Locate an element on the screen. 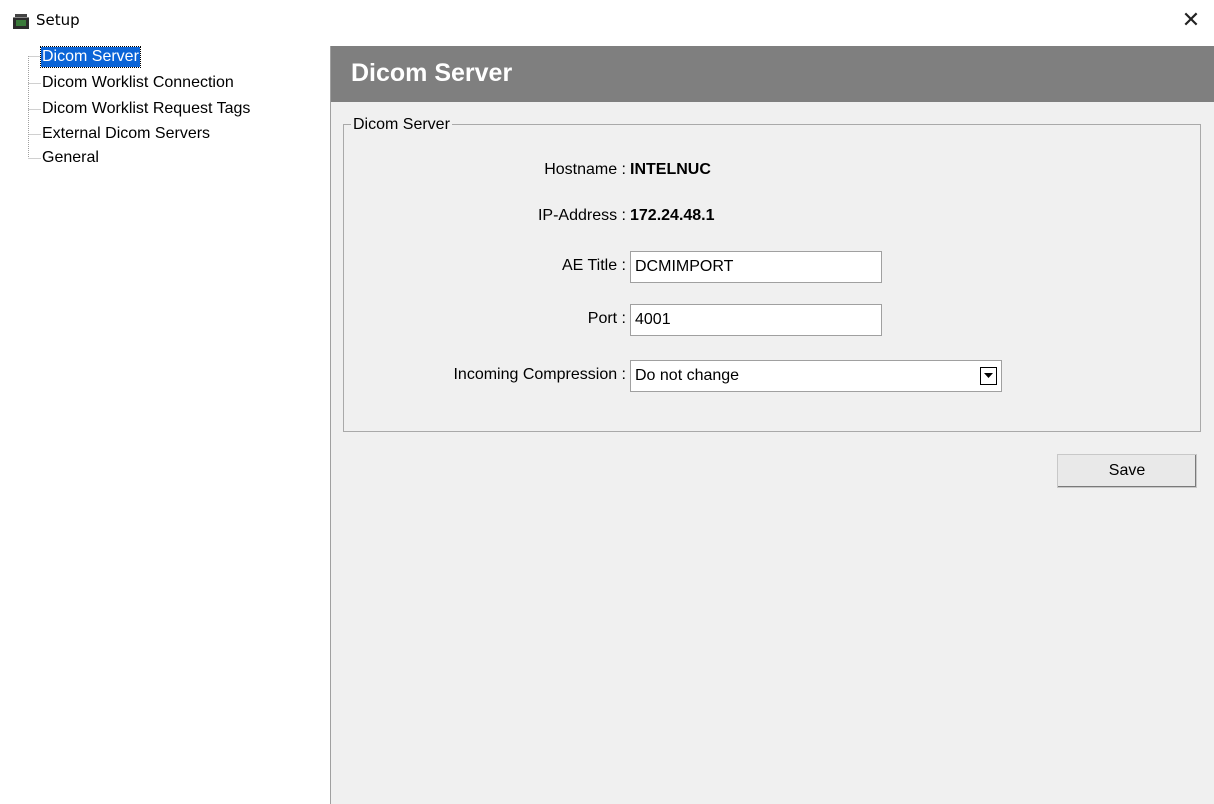 Image resolution: width=1214 pixels, height=804 pixels. ae-title-label: AE Title : is located at coordinates (593, 265).